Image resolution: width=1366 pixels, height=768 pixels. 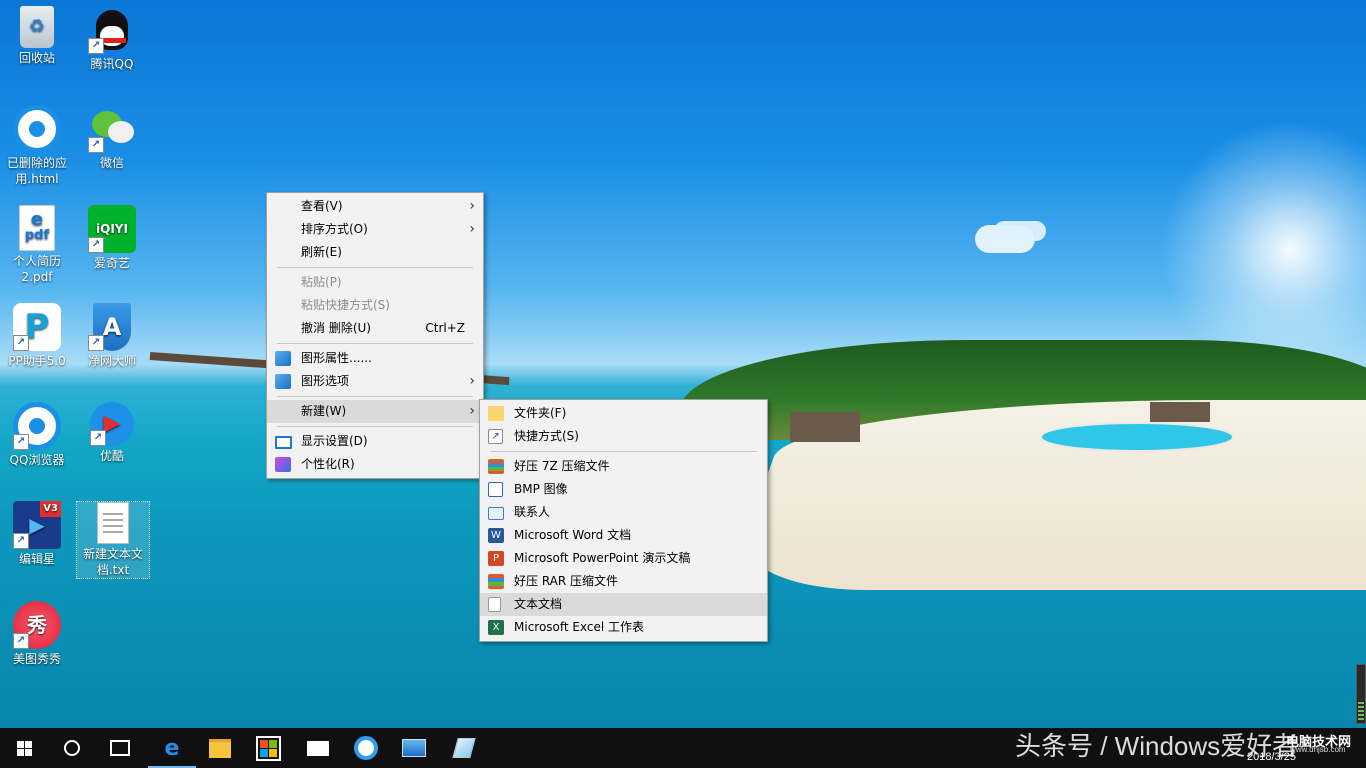 I want to click on submenu-item-contact: 联系人, so click(x=623, y=512).